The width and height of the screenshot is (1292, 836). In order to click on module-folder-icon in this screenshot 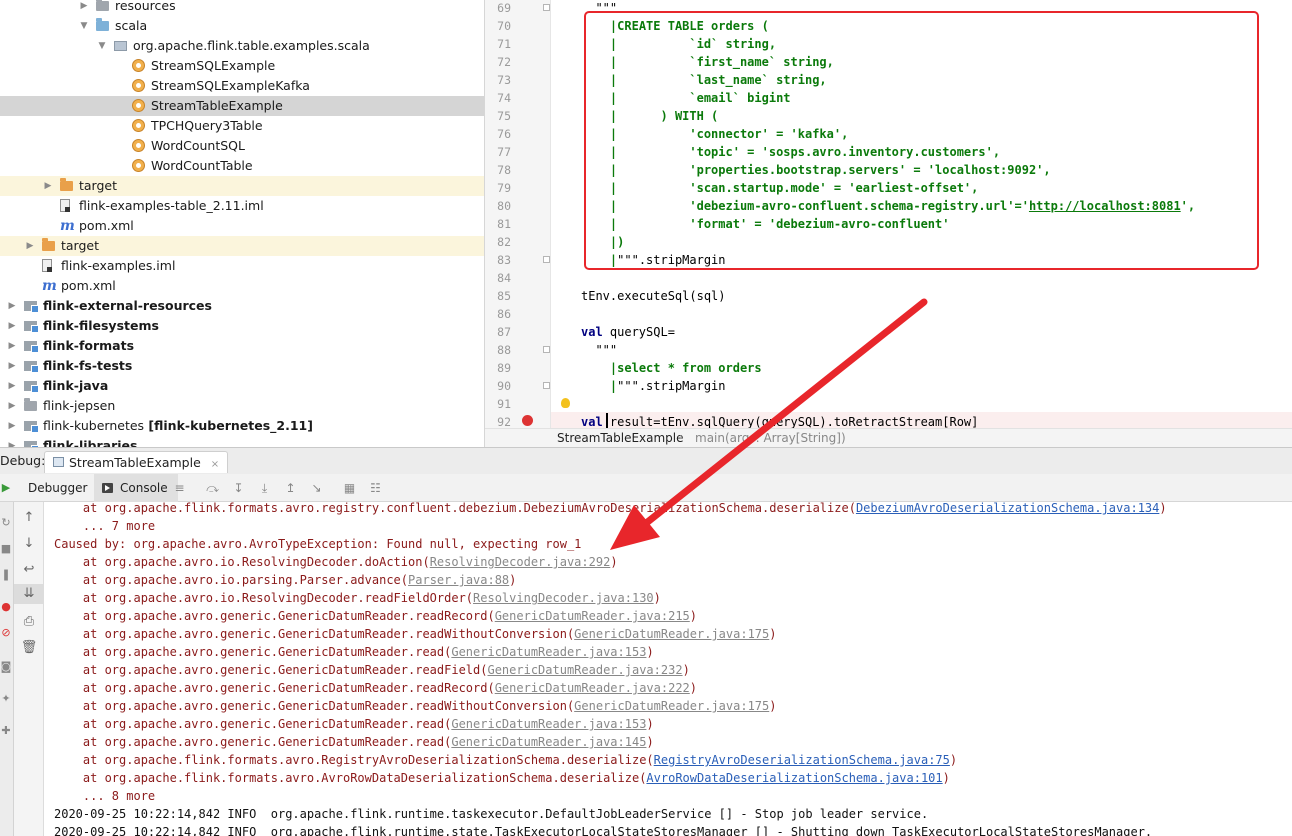, I will do `click(31, 427)`.